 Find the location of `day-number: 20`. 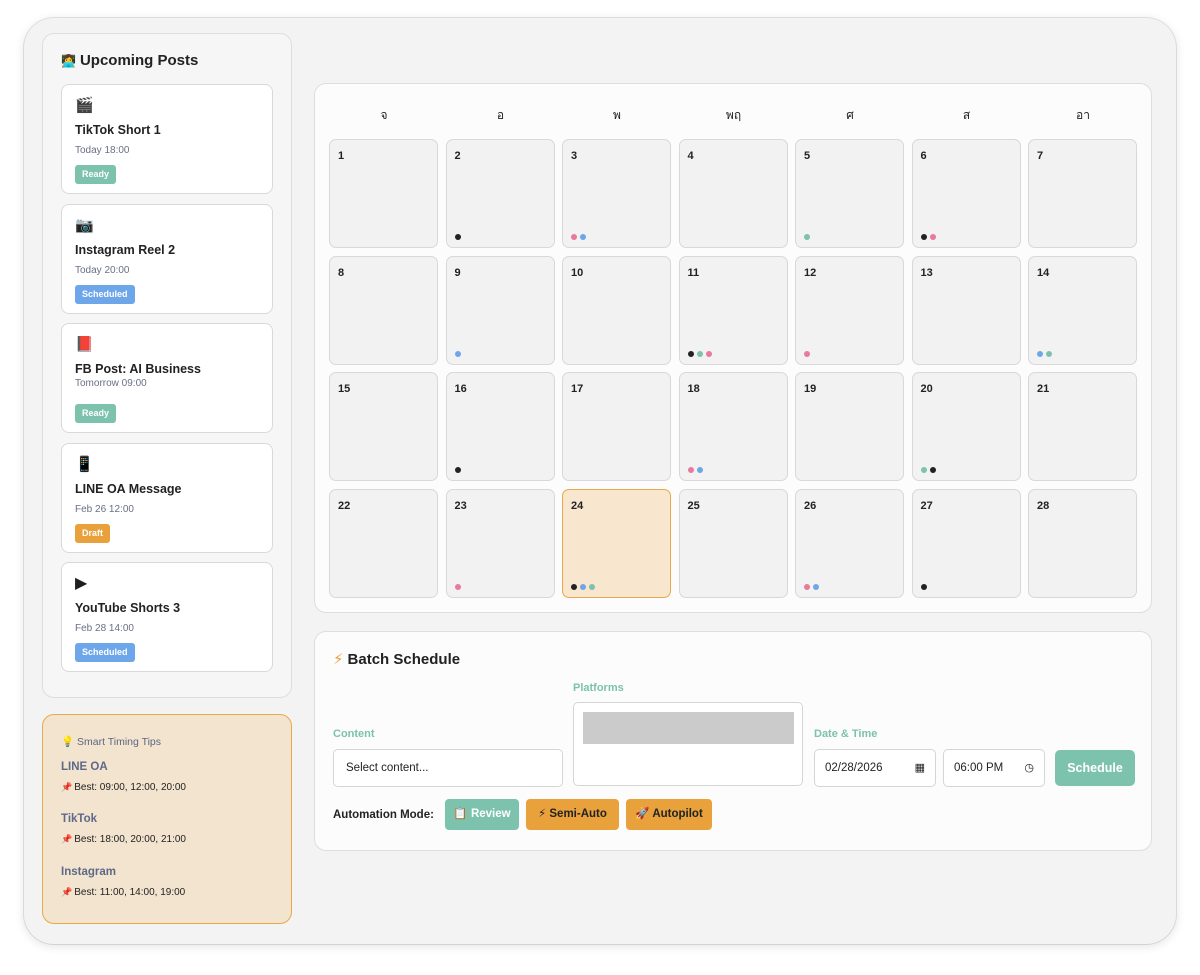

day-number: 20 is located at coordinates (926, 389).